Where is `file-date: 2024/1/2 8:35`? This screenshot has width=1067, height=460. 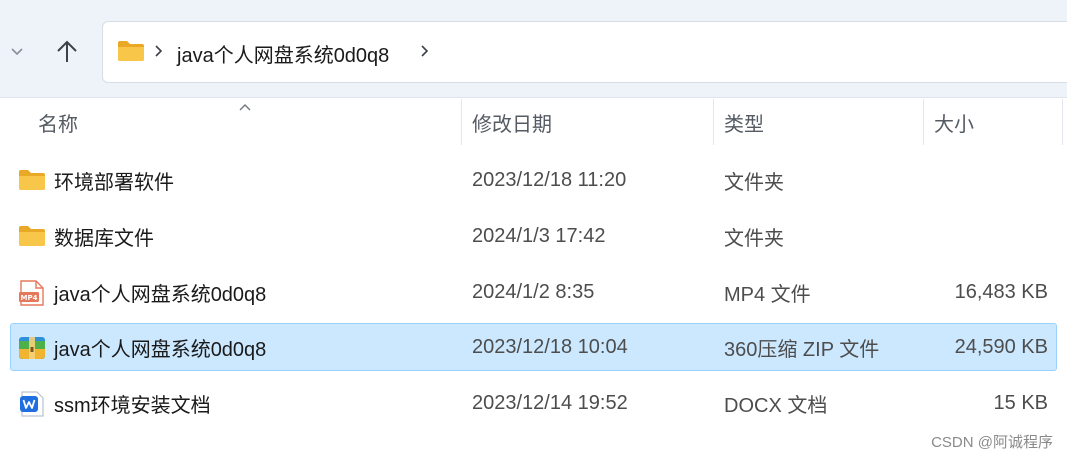 file-date: 2024/1/2 8:35 is located at coordinates (533, 291).